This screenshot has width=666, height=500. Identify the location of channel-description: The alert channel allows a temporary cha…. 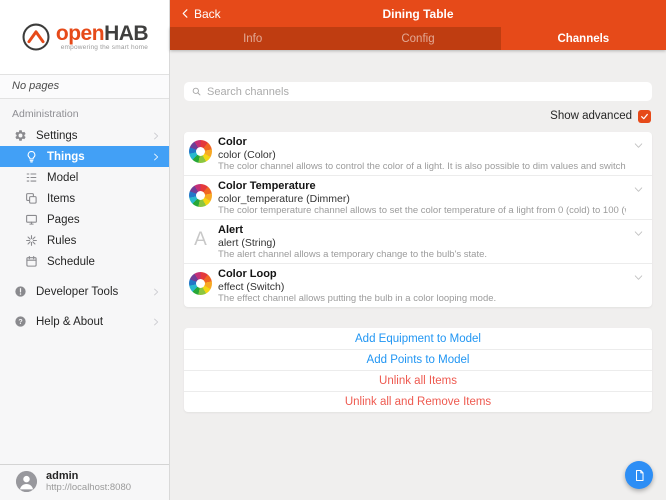
(353, 254).